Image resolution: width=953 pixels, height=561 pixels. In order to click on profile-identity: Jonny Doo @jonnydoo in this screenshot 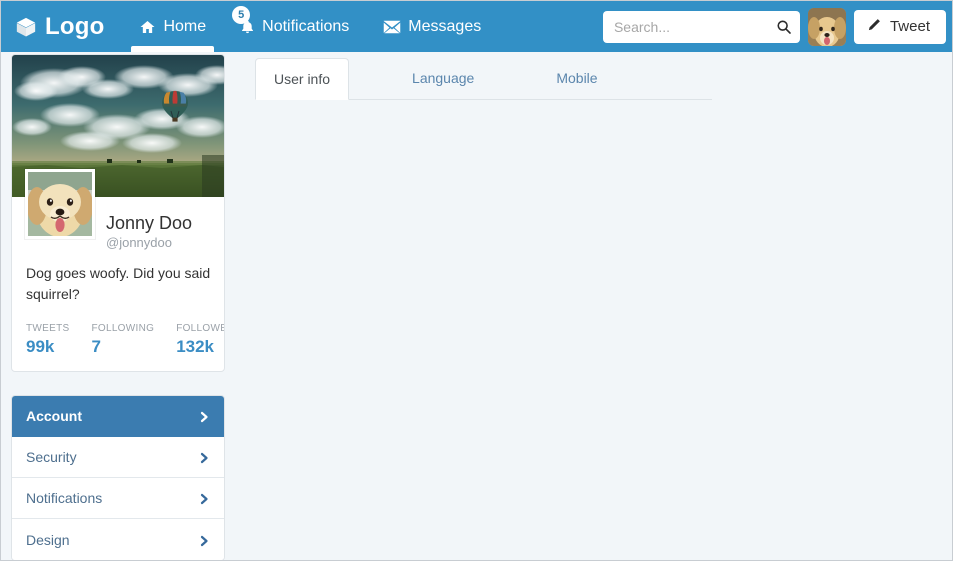, I will do `click(159, 229)`.